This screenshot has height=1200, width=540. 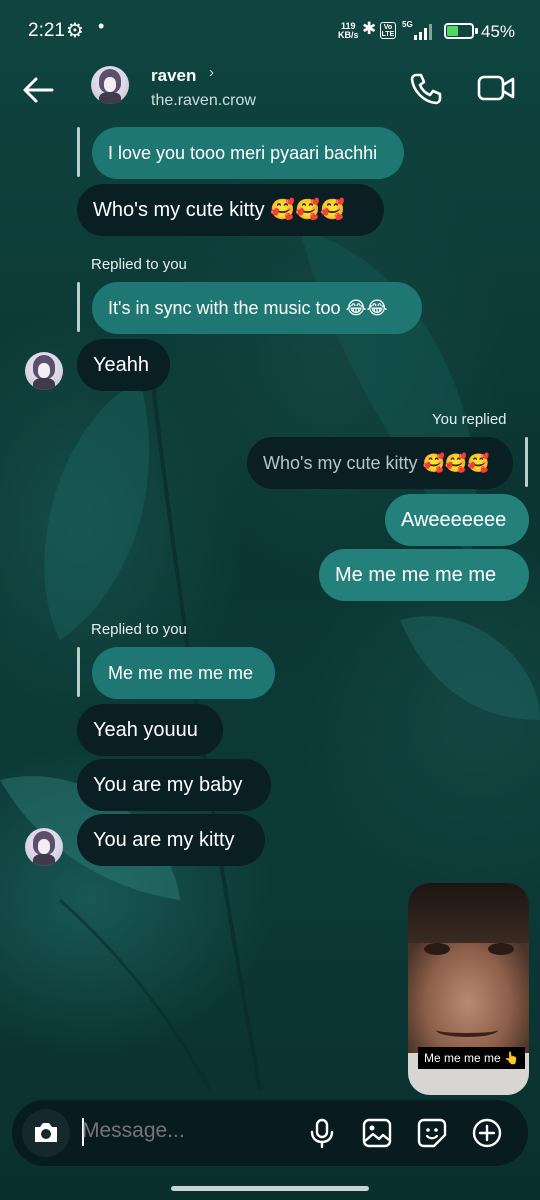 I want to click on message-composer, so click(x=270, y=1133).